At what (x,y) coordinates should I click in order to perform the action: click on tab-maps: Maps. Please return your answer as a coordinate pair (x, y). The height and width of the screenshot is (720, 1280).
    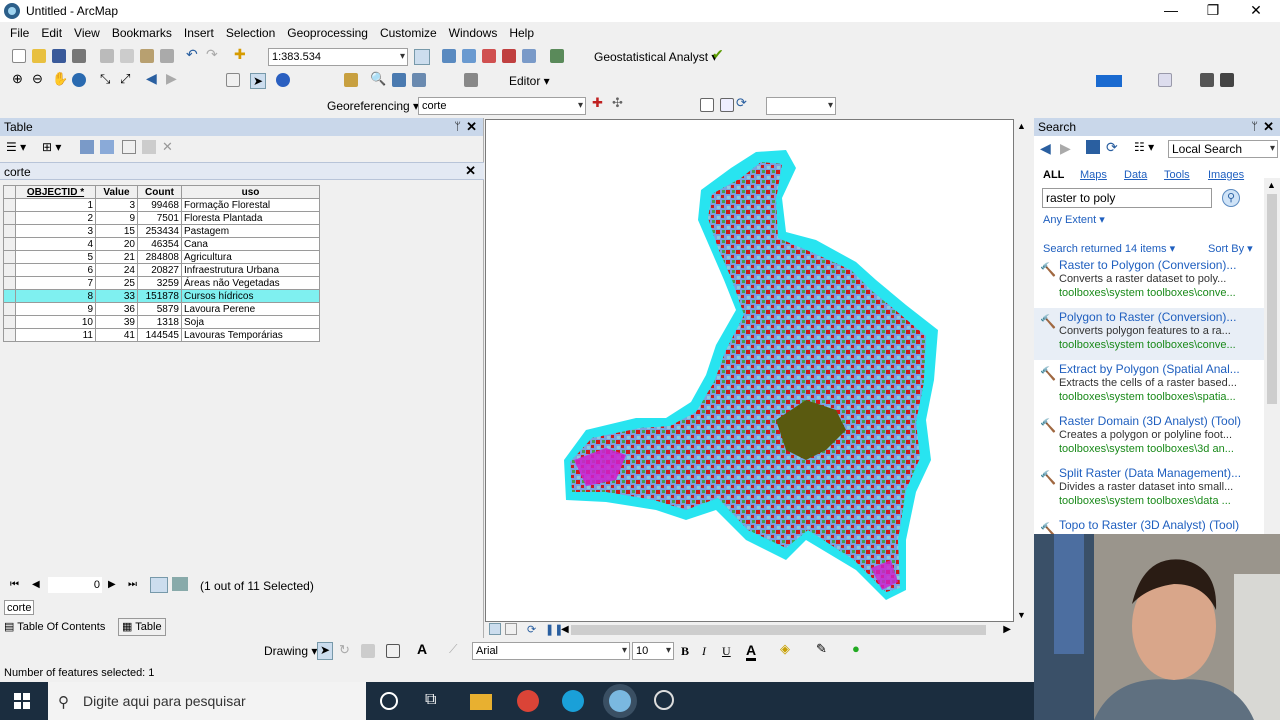
    Looking at the image, I should click on (1093, 175).